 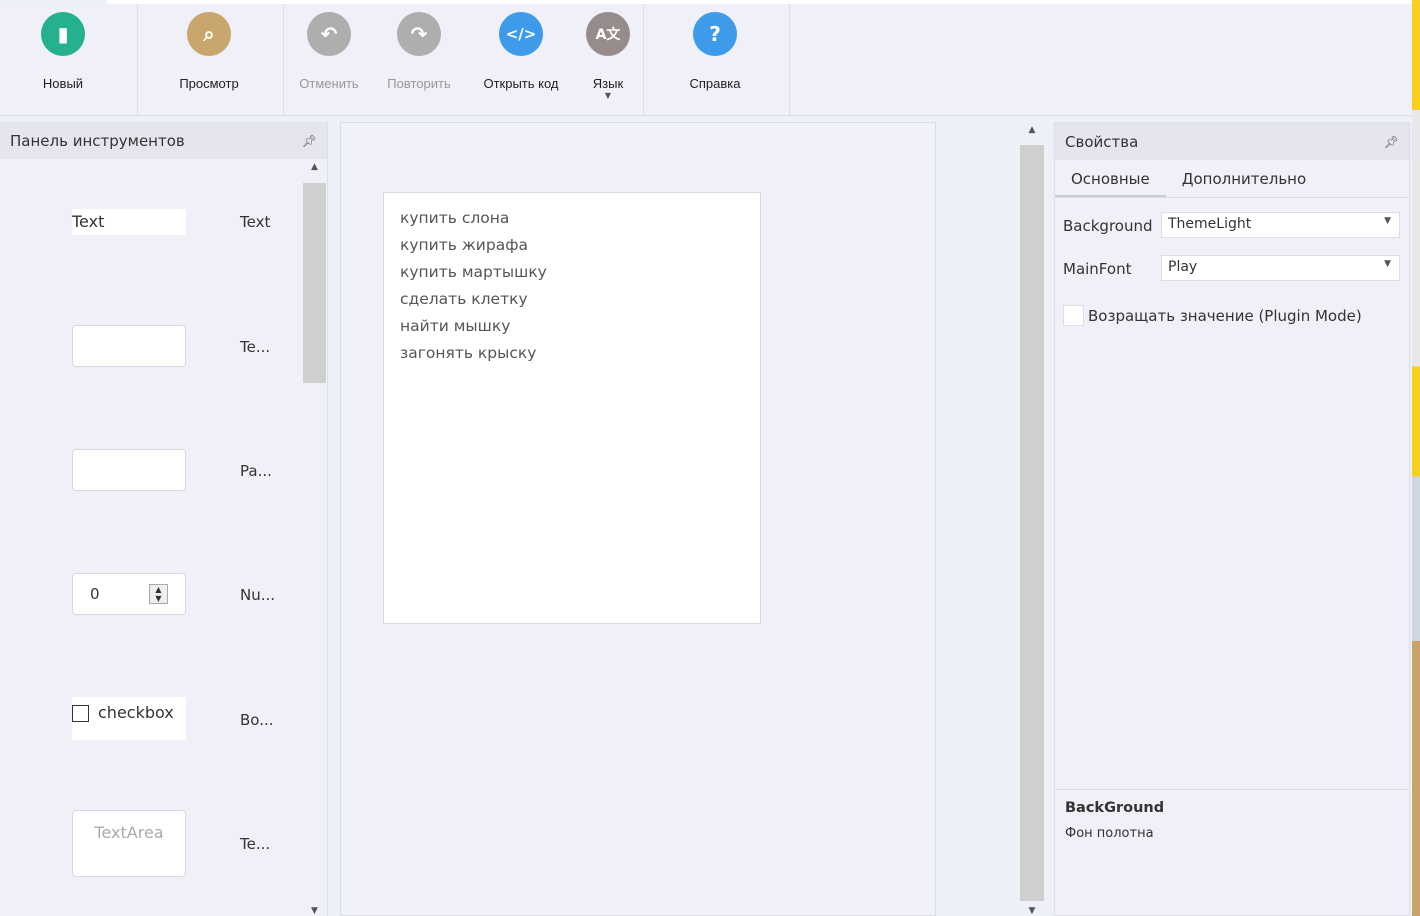 I want to click on tab-advanced: Дополнительно, so click(x=1244, y=178).